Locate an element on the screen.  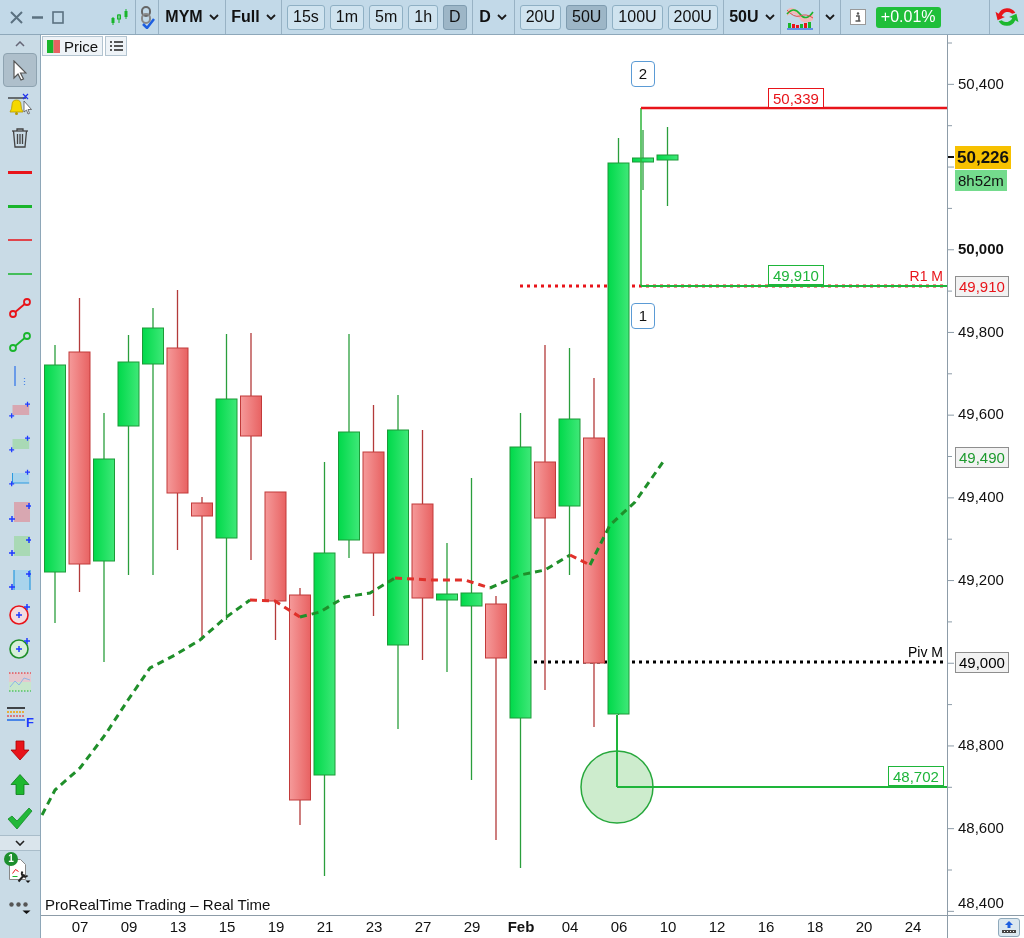
maximize-icon is located at coordinates (58, 17).